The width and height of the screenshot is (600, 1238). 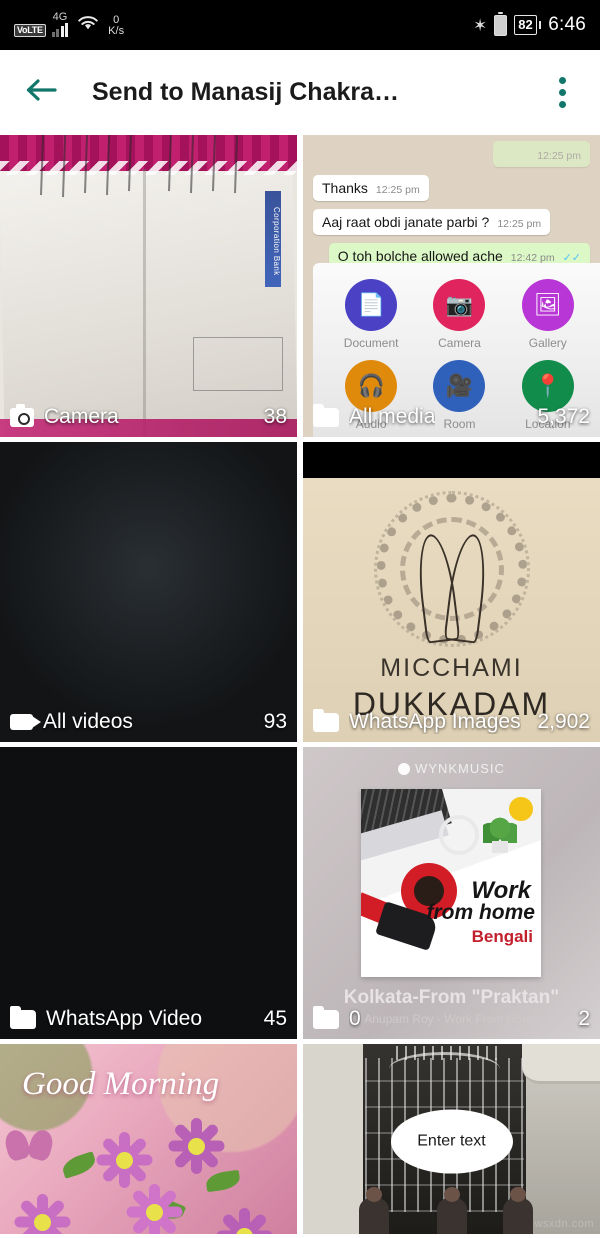 What do you see at coordinates (392, 416) in the screenshot?
I see `folder-label: All media` at bounding box center [392, 416].